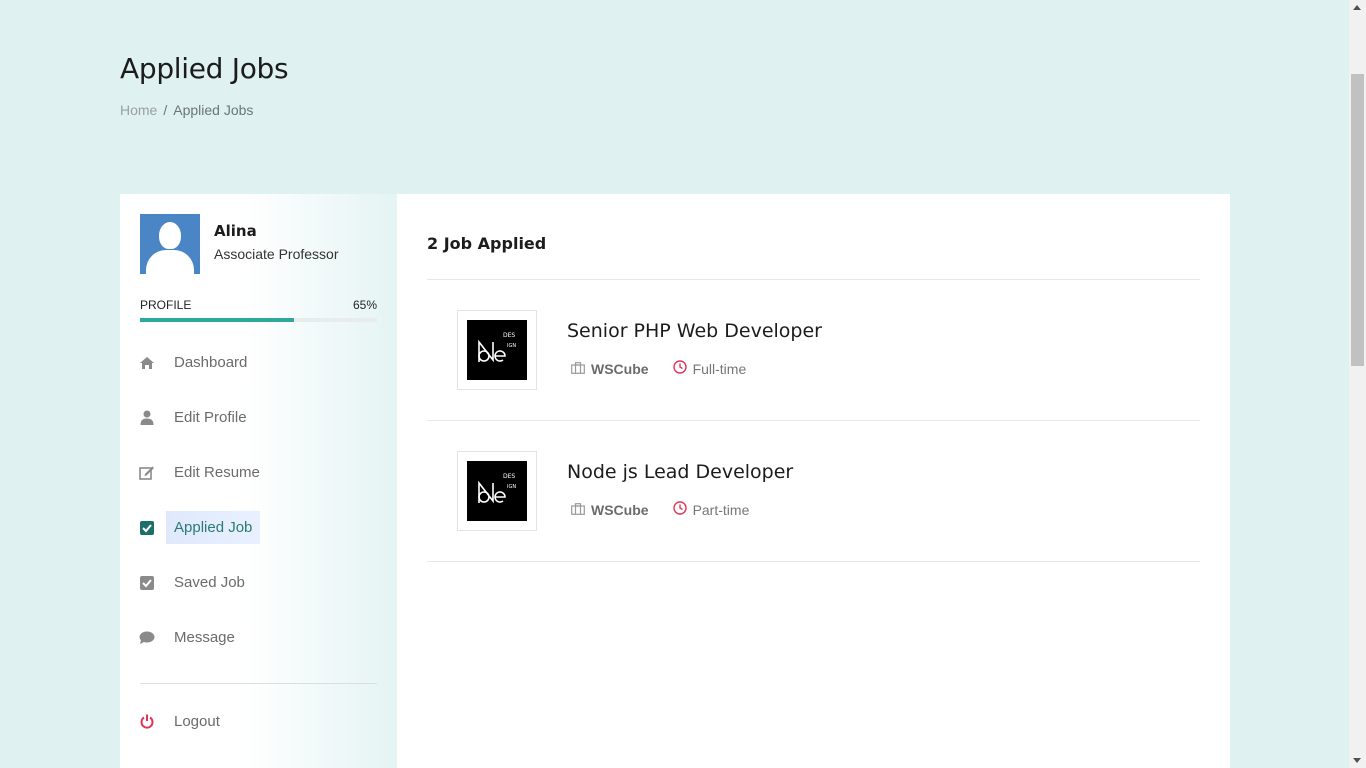 This screenshot has width=1366, height=768. What do you see at coordinates (213, 110) in the screenshot?
I see `breadcrumb-current: Applied Jobs` at bounding box center [213, 110].